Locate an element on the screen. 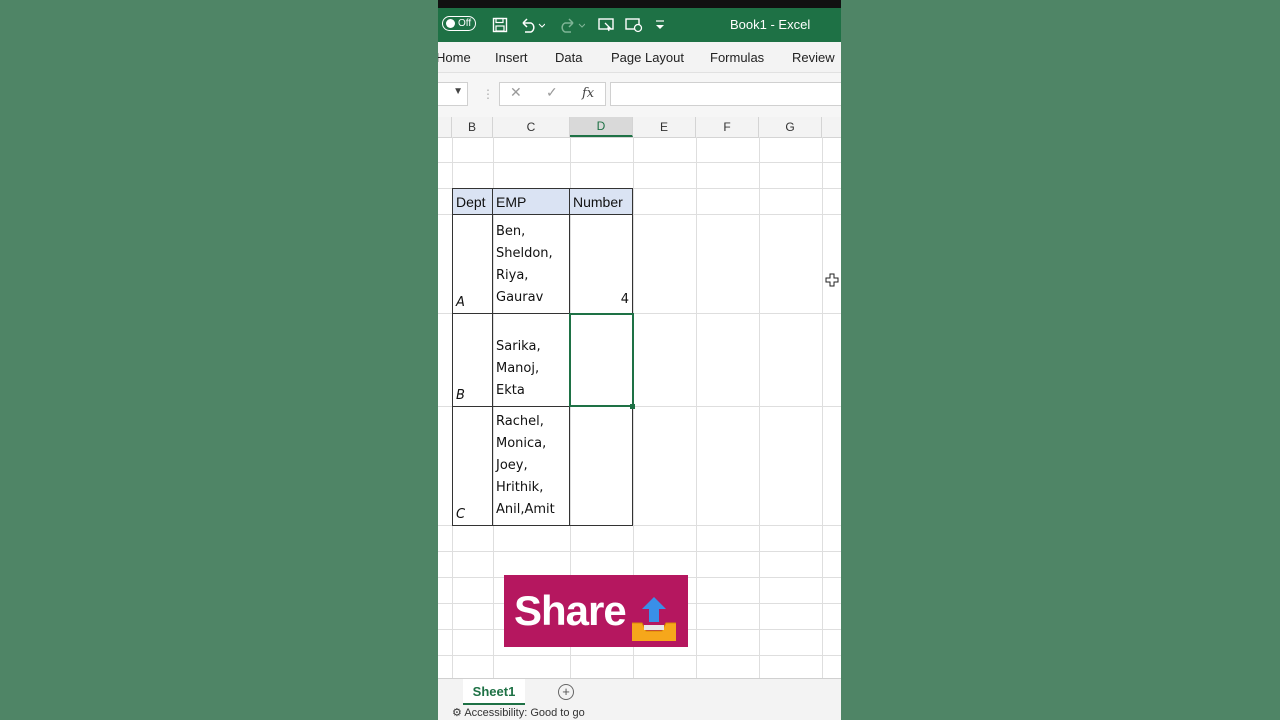 The image size is (1280, 720). emp-name: Sheldon, is located at coordinates (524, 253).